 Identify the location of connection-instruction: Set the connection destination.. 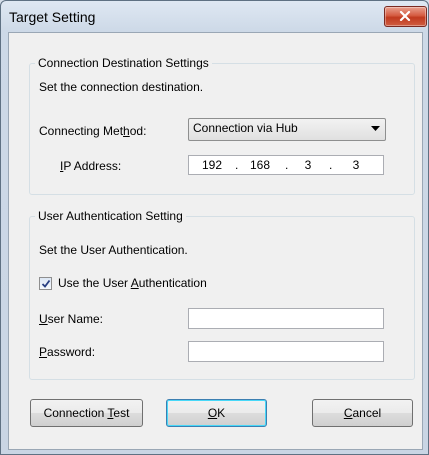
(121, 87).